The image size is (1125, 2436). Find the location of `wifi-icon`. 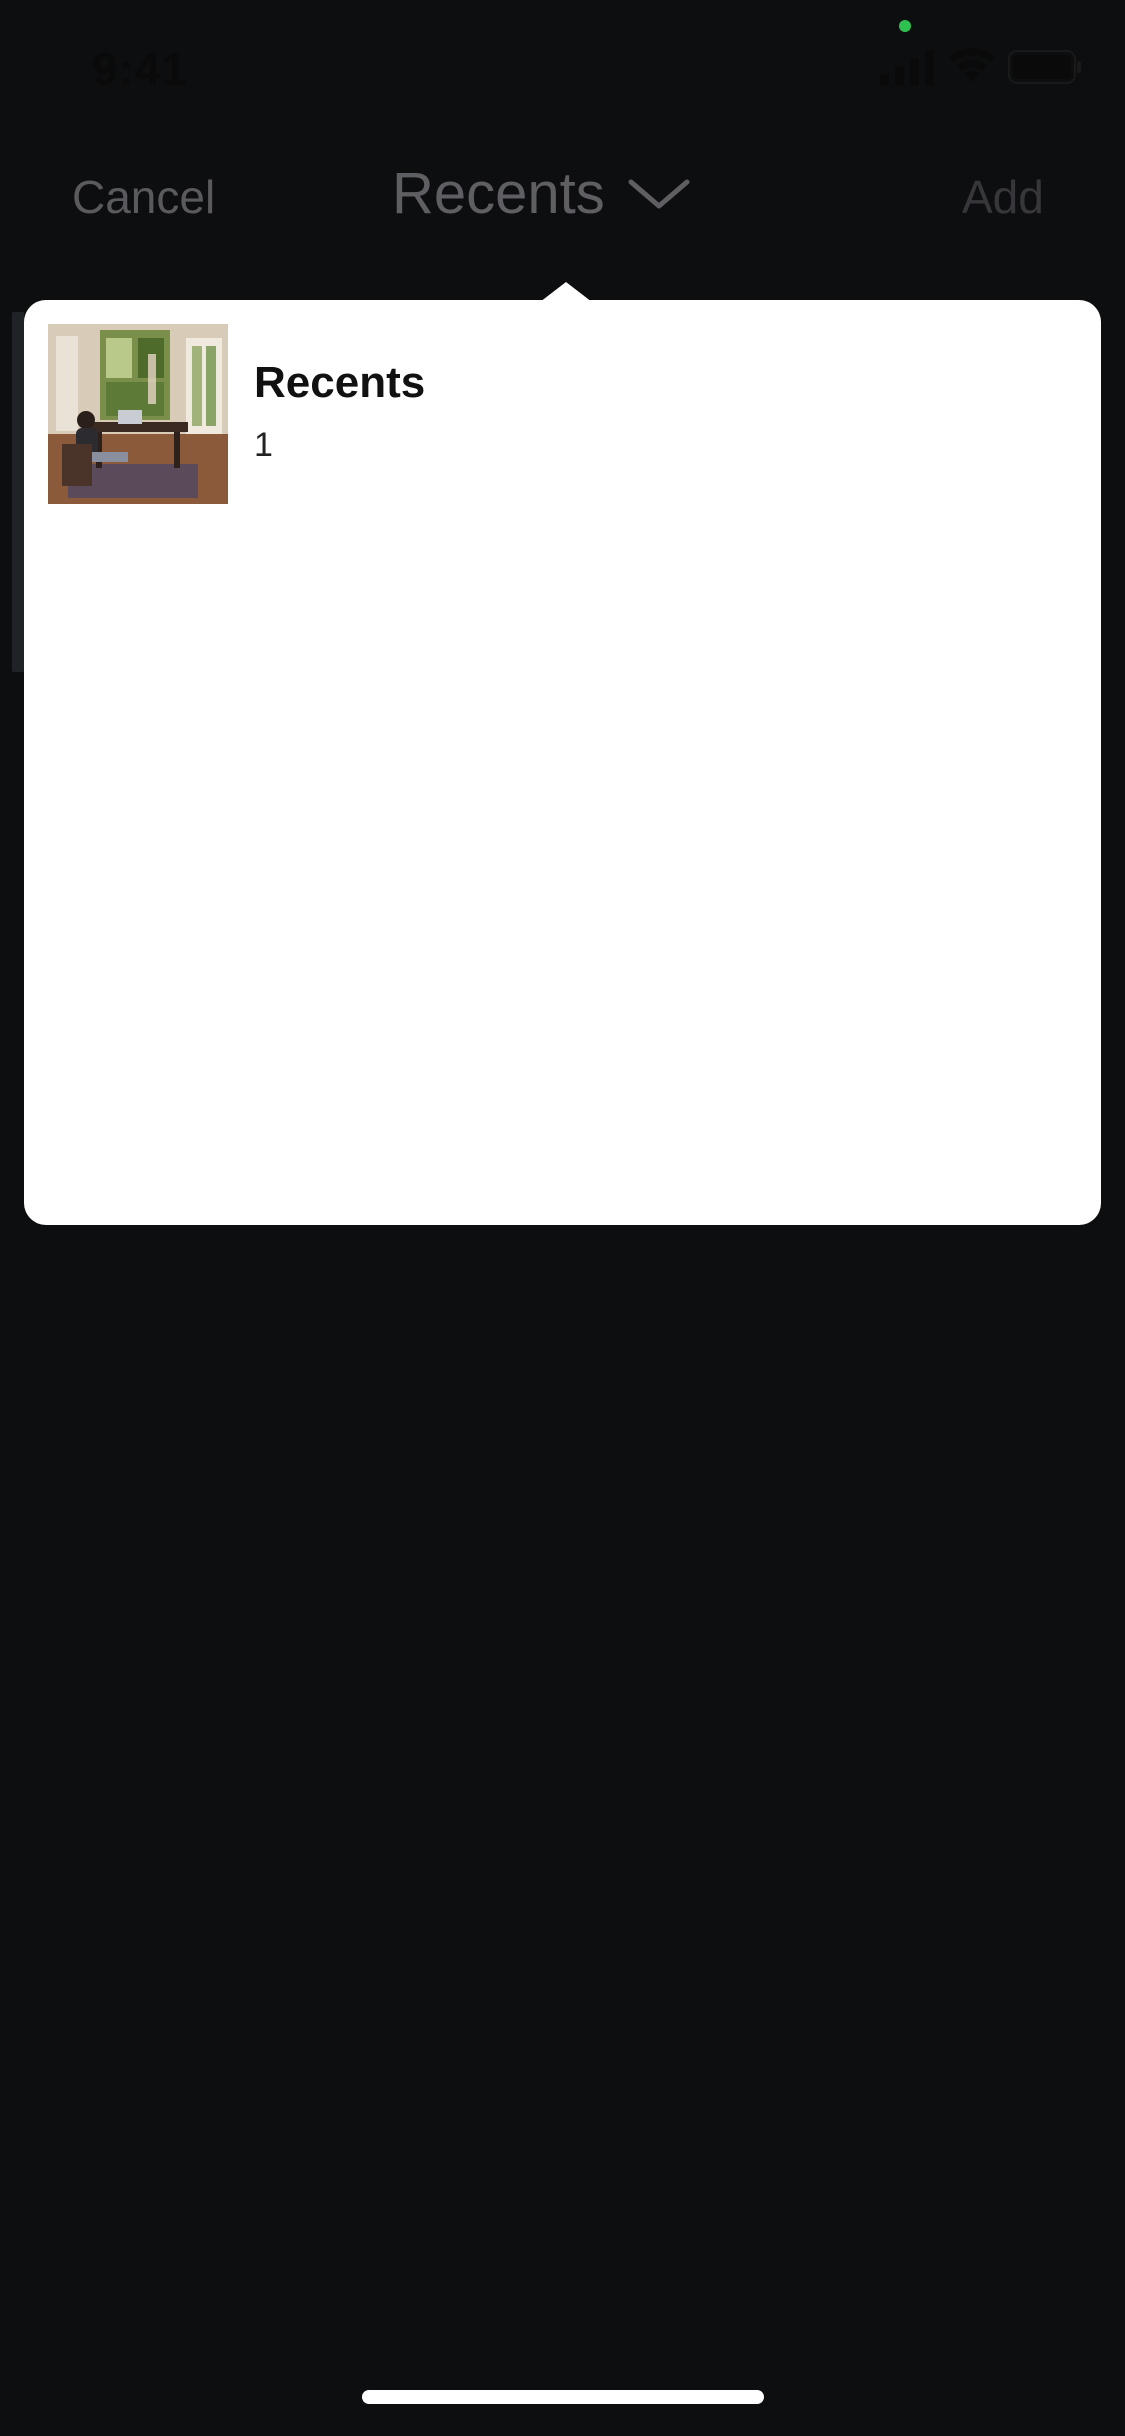

wifi-icon is located at coordinates (972, 65).